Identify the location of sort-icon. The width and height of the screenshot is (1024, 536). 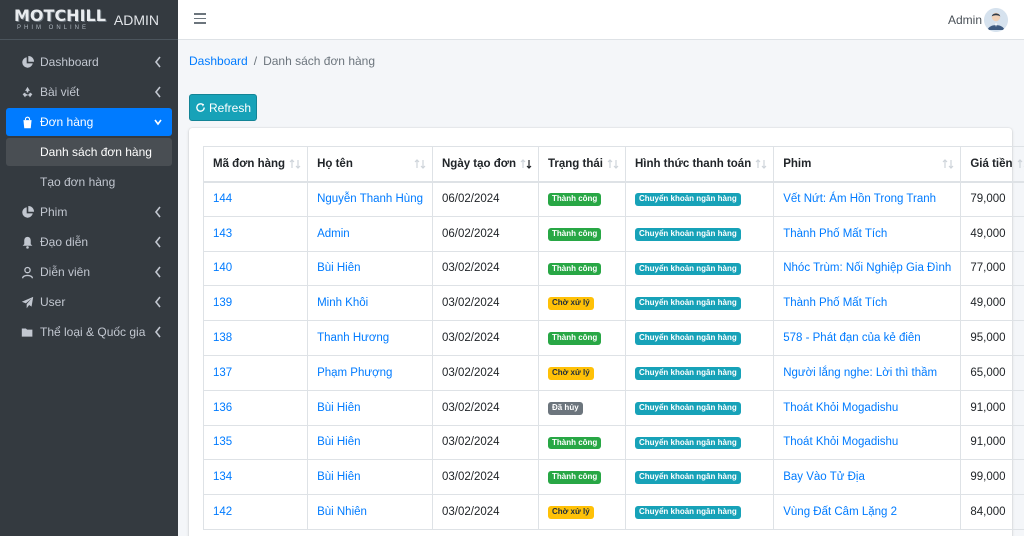
(613, 164).